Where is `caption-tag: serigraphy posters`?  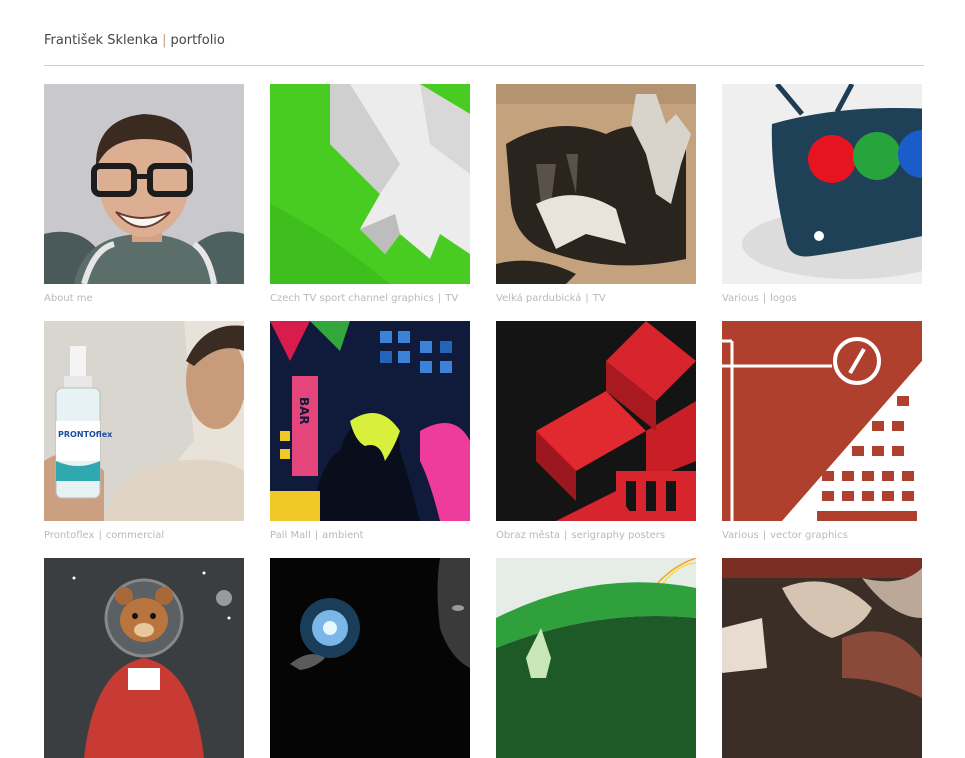
caption-tag: serigraphy posters is located at coordinates (618, 535).